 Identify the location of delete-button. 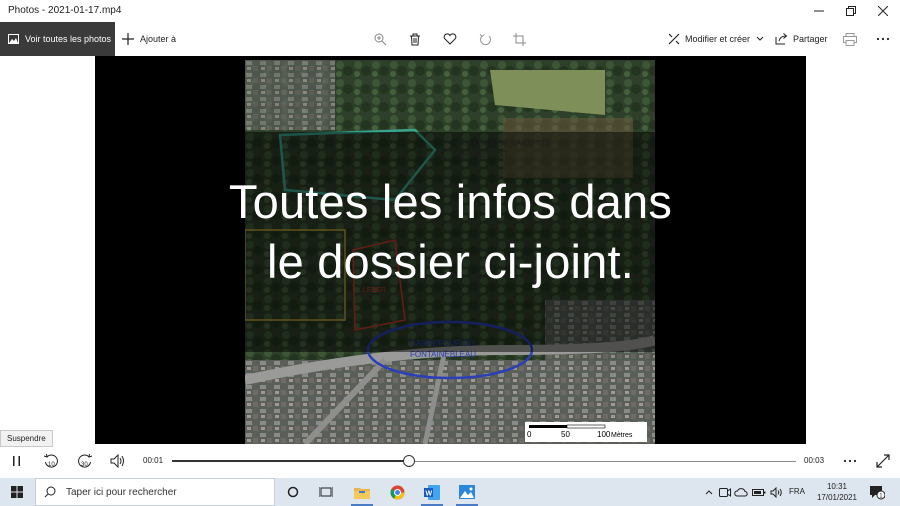
(415, 39).